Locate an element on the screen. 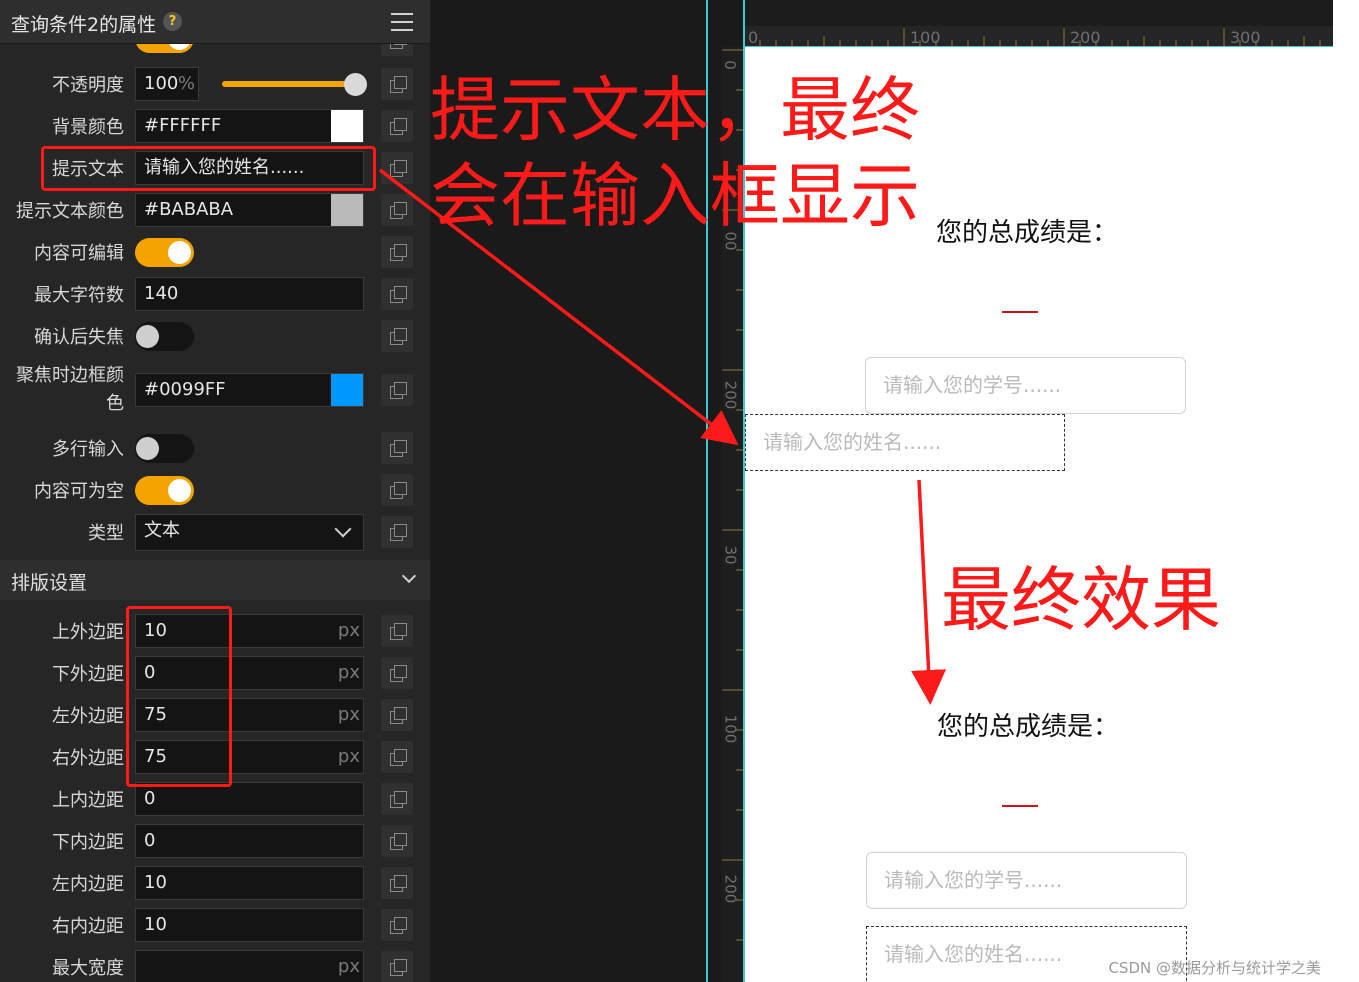 The width and height of the screenshot is (1359, 982). placeholder-color-swatch is located at coordinates (347, 210).